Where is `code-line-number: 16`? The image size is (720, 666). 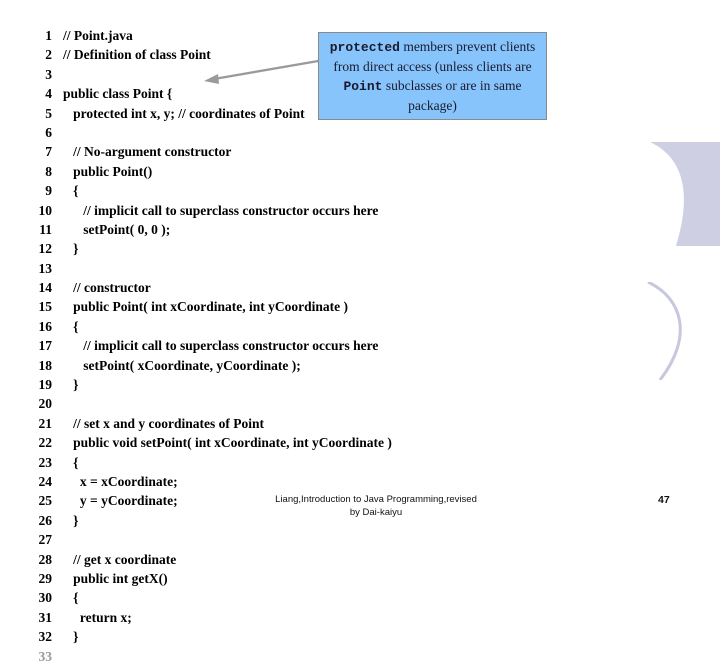 code-line-number: 16 is located at coordinates (45, 326).